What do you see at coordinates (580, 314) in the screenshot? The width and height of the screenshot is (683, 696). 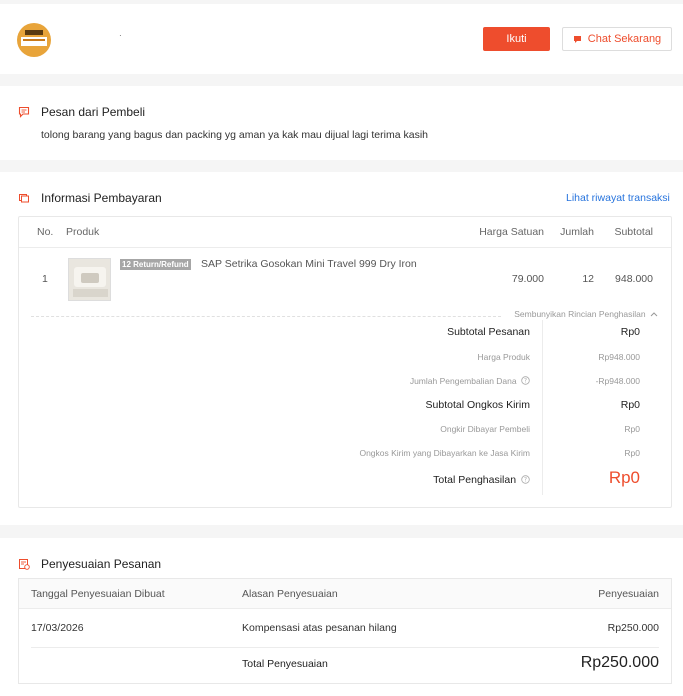 I see `toggle-earnings-label: Sembunyikan Rincian Penghasilan` at bounding box center [580, 314].